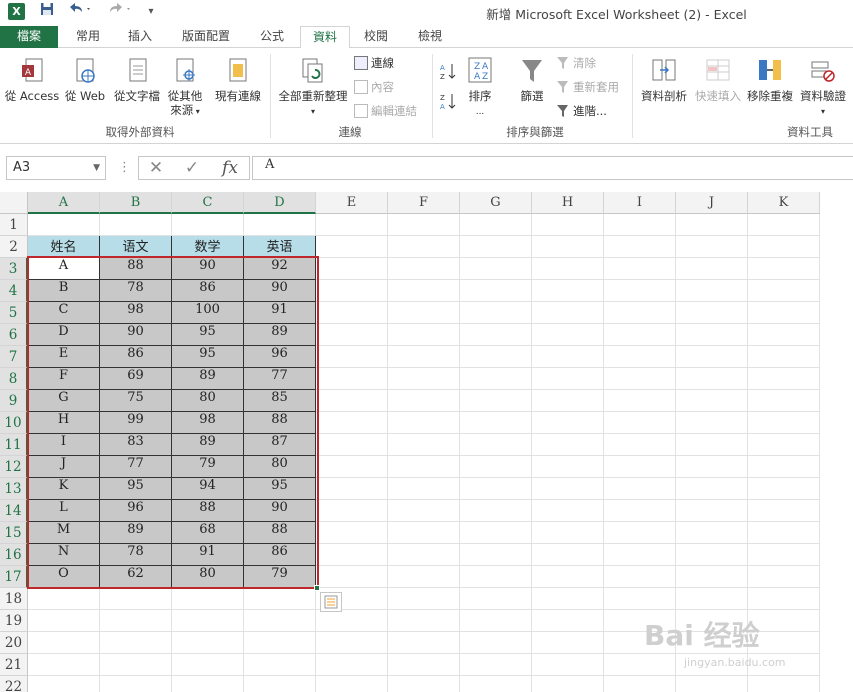  Describe the element at coordinates (136, 555) in the screenshot. I see `table-cell: 78` at that location.